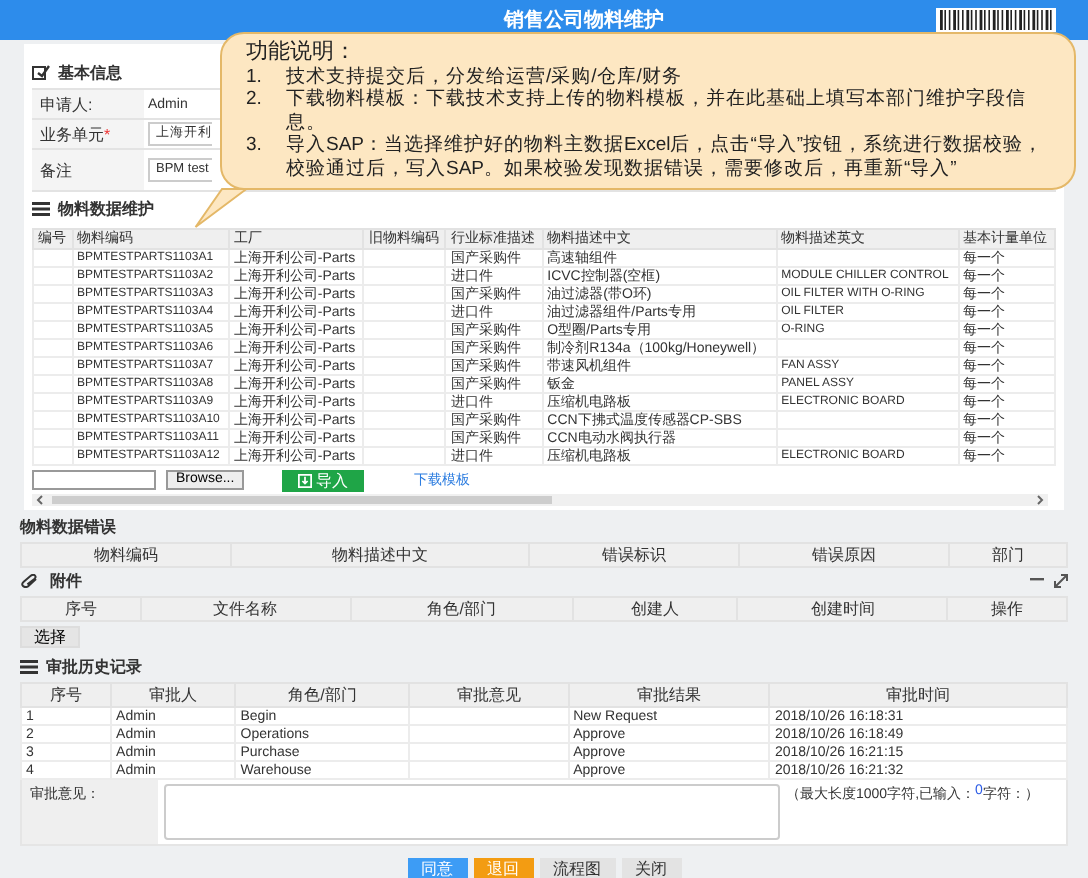 Image resolution: width=1088 pixels, height=878 pixels. Describe the element at coordinates (844, 555) in the screenshot. I see `column-header: 错误原因` at that location.